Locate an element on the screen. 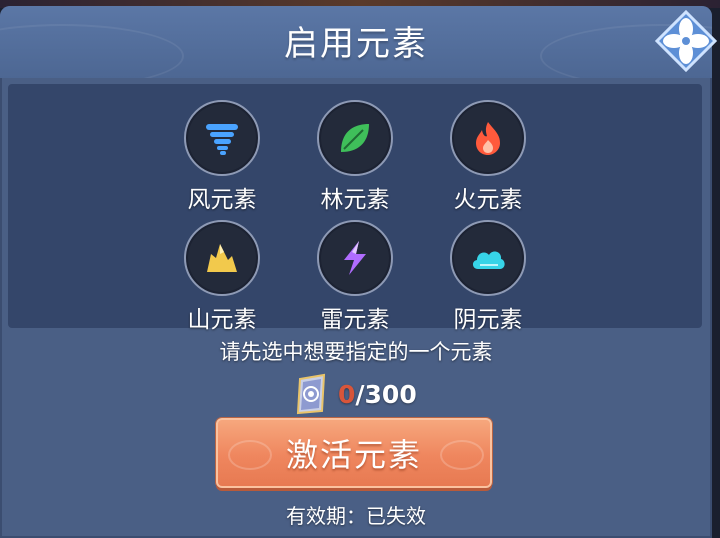 The height and width of the screenshot is (538, 720). element-option-forest: 林元素 is located at coordinates (355, 157).